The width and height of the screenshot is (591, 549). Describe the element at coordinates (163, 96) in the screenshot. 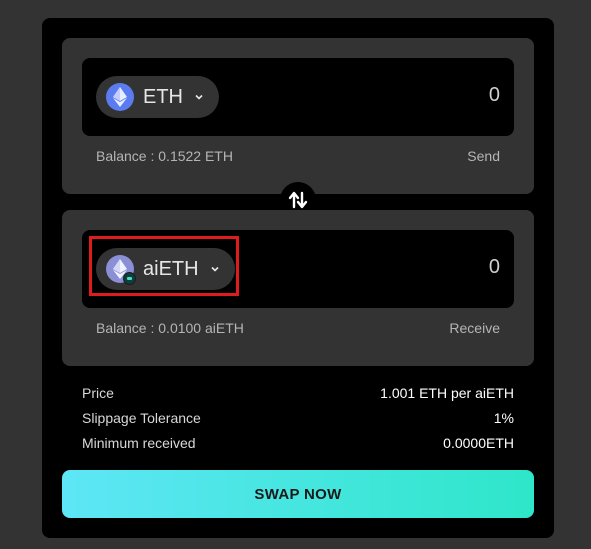

I see `from-token-label: ETH` at that location.